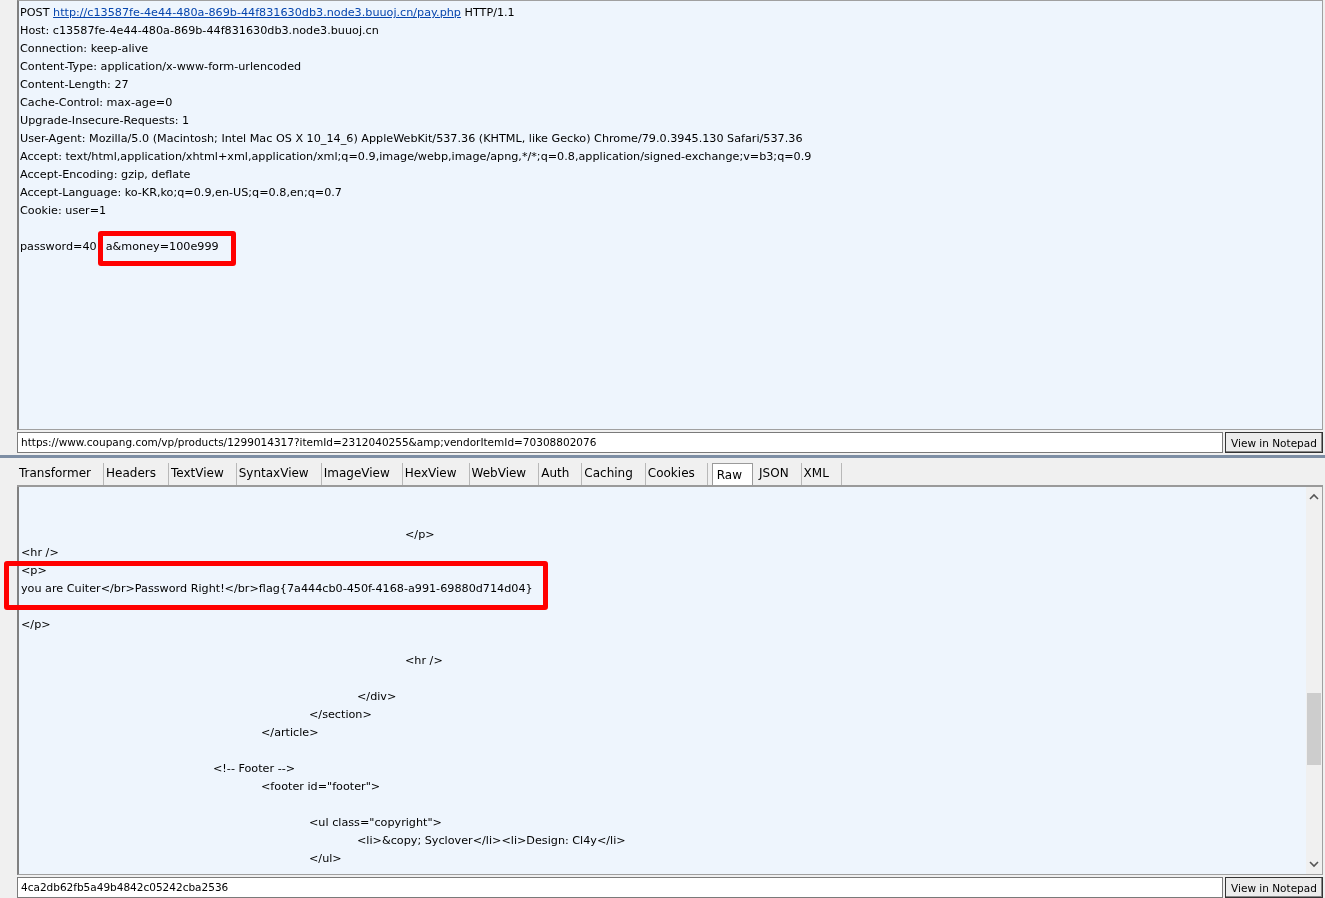 Image resolution: width=1325 pixels, height=898 pixels. I want to click on header-line: Cookie: user=1, so click(64, 211).